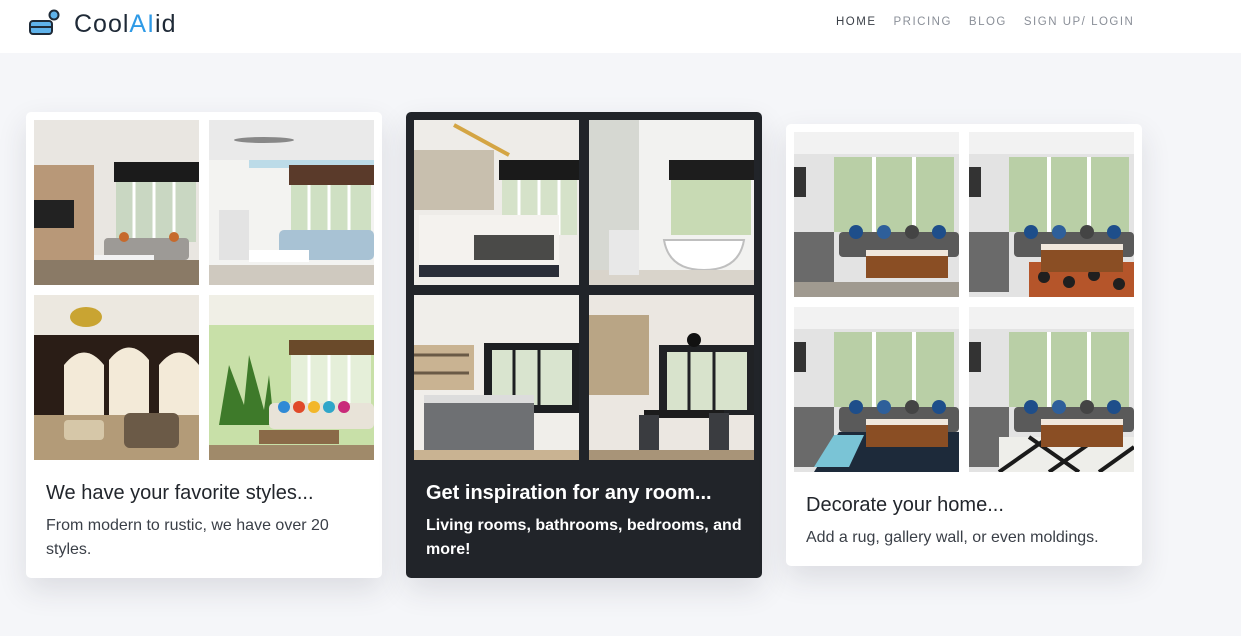  What do you see at coordinates (204, 290) in the screenshot?
I see `styles-image-grid` at bounding box center [204, 290].